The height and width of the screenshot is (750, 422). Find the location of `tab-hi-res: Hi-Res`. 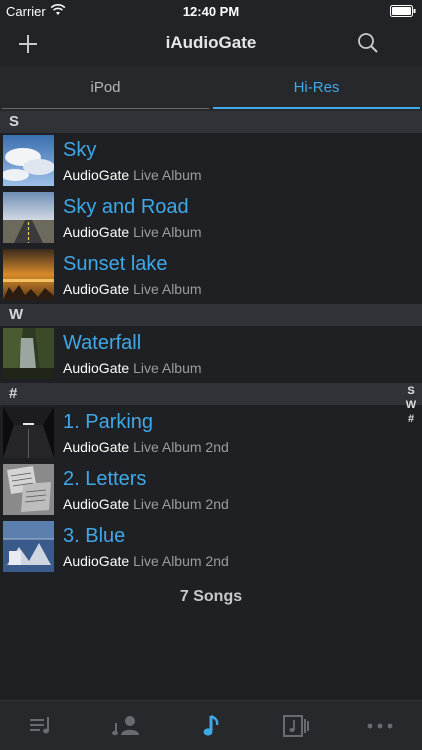

tab-hi-res: Hi-Res is located at coordinates (316, 88).